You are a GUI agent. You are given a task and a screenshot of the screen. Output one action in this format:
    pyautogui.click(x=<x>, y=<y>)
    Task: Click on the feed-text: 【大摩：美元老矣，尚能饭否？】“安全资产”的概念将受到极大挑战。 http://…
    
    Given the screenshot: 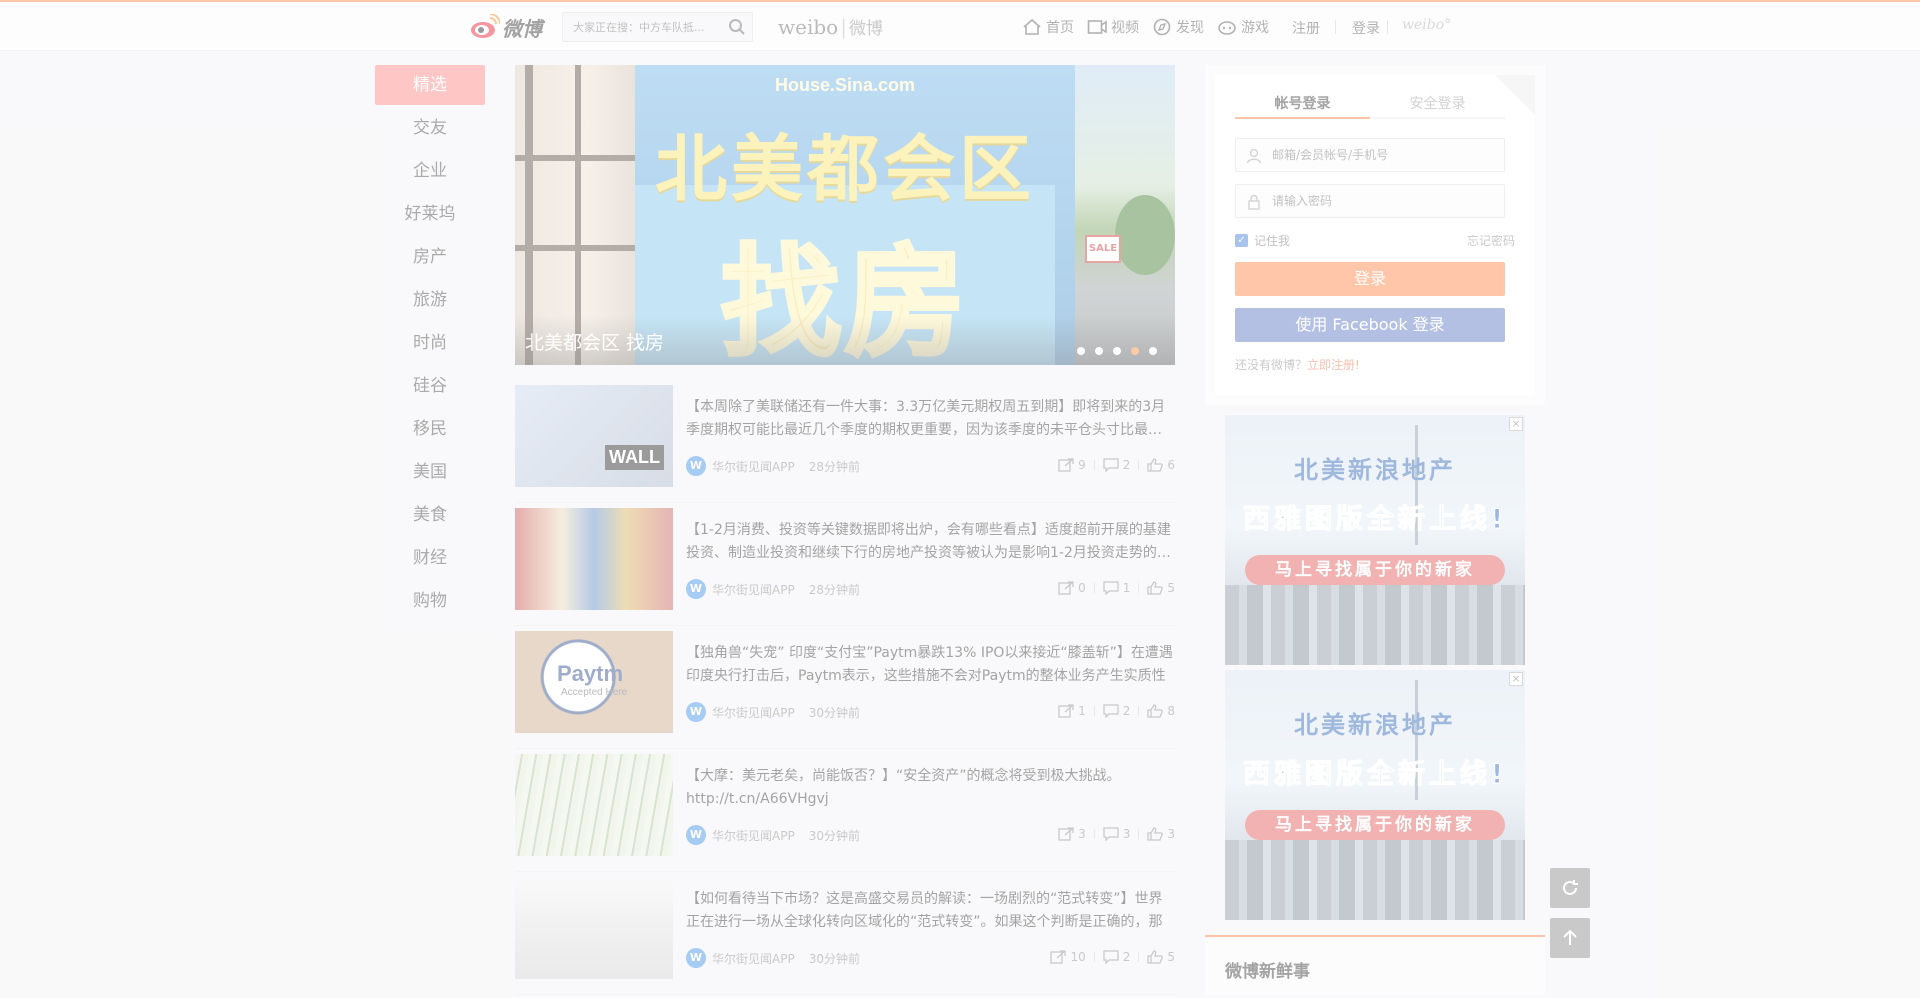 What is the action you would take?
    pyautogui.click(x=930, y=788)
    